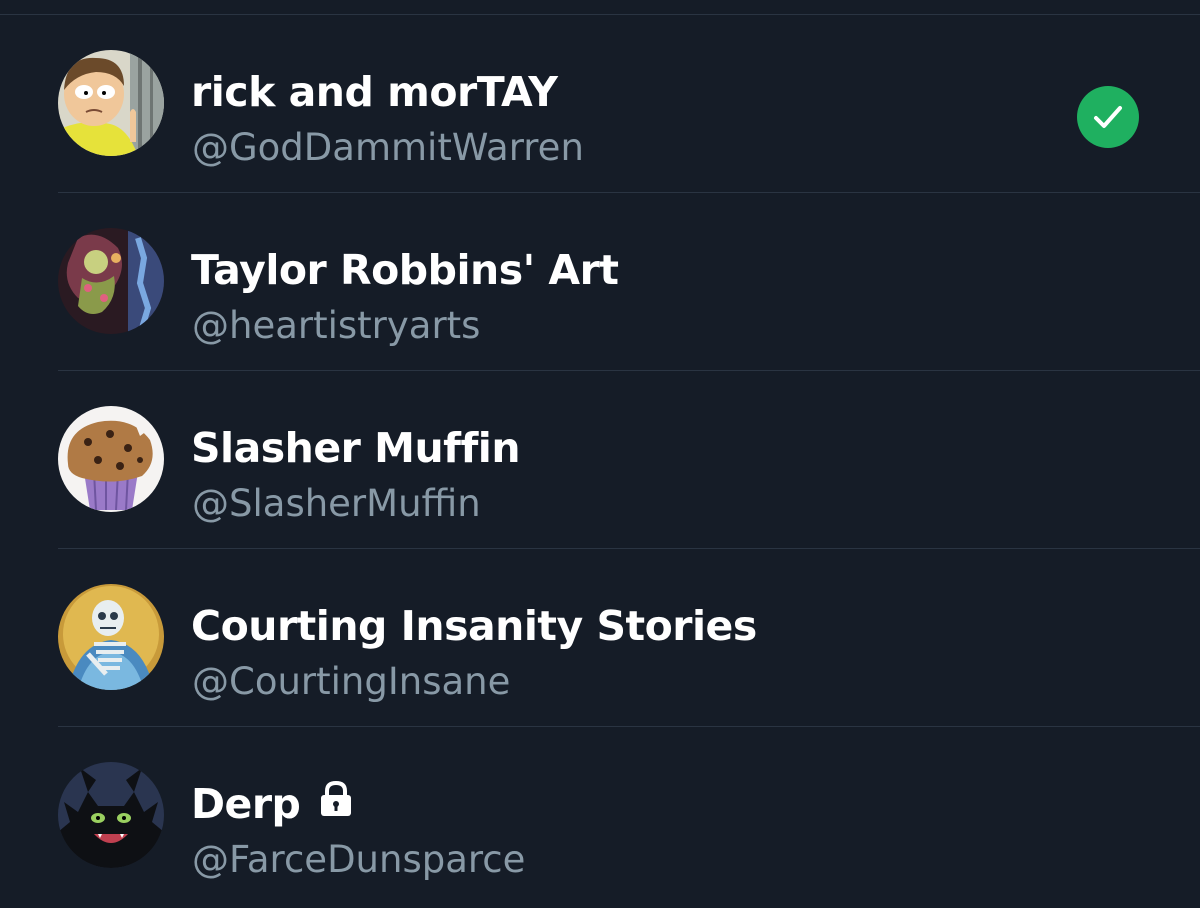  What do you see at coordinates (336, 503) in the screenshot?
I see `account-handle: @SlasherMuffin` at bounding box center [336, 503].